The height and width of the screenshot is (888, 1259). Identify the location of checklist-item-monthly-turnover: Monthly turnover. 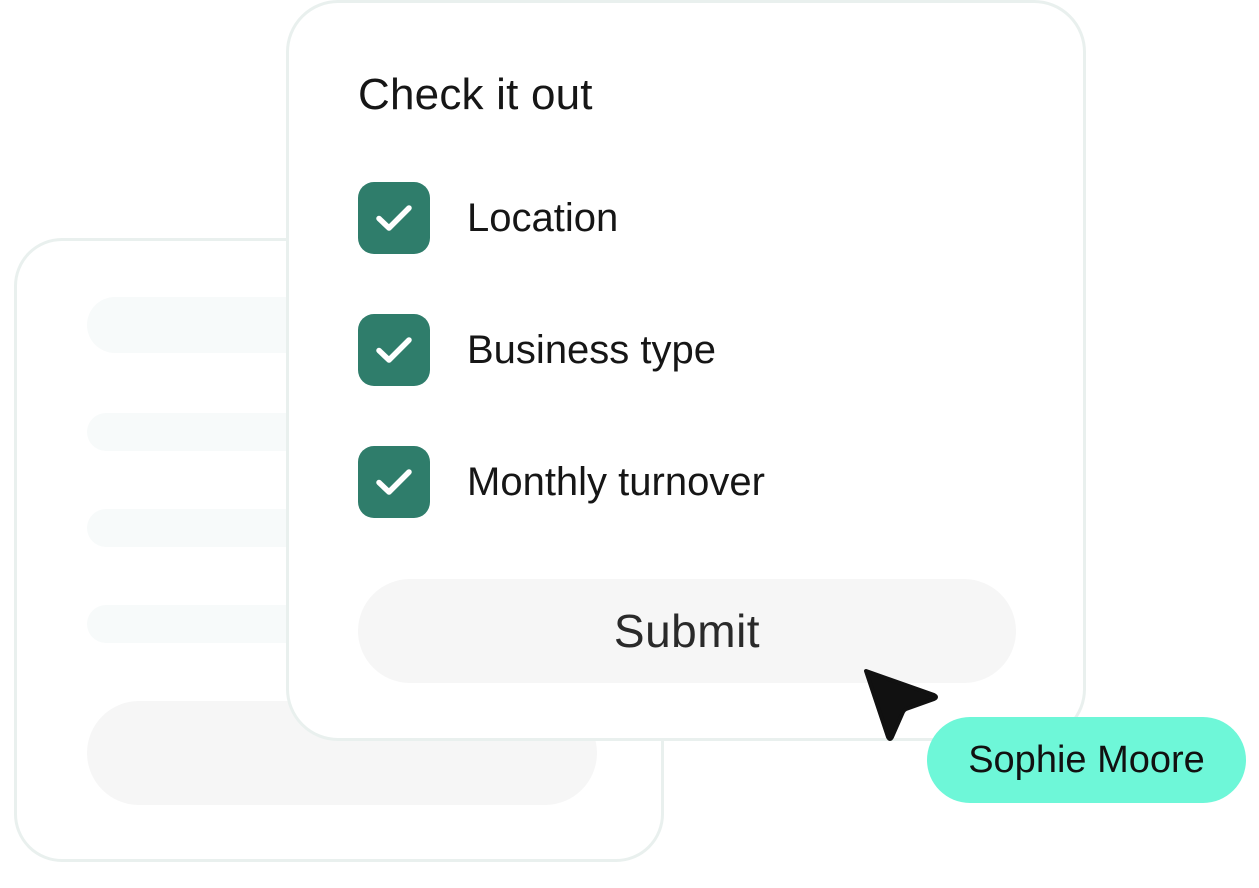
(561, 482).